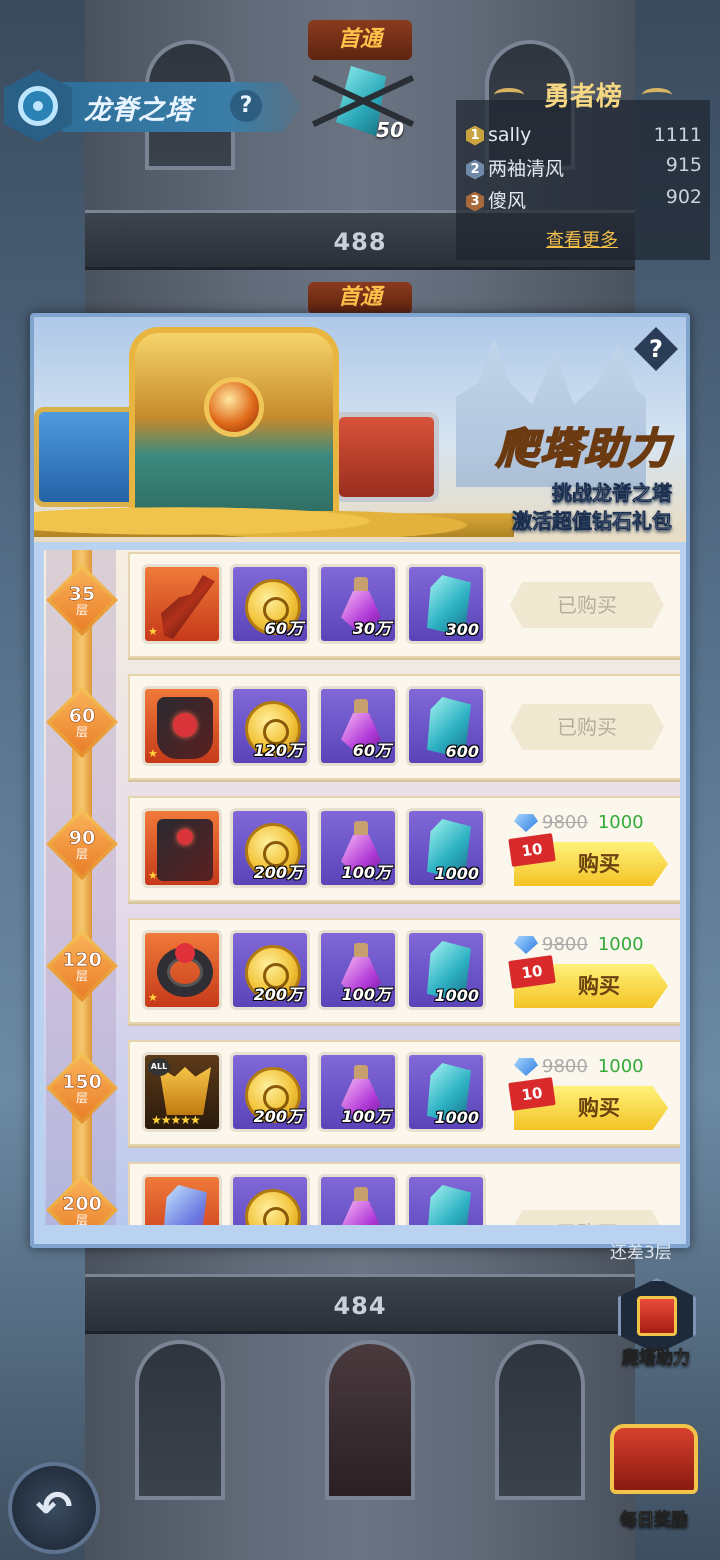 Image resolution: width=720 pixels, height=1560 pixels. What do you see at coordinates (677, 135) in the screenshot?
I see `player-score: 1111` at bounding box center [677, 135].